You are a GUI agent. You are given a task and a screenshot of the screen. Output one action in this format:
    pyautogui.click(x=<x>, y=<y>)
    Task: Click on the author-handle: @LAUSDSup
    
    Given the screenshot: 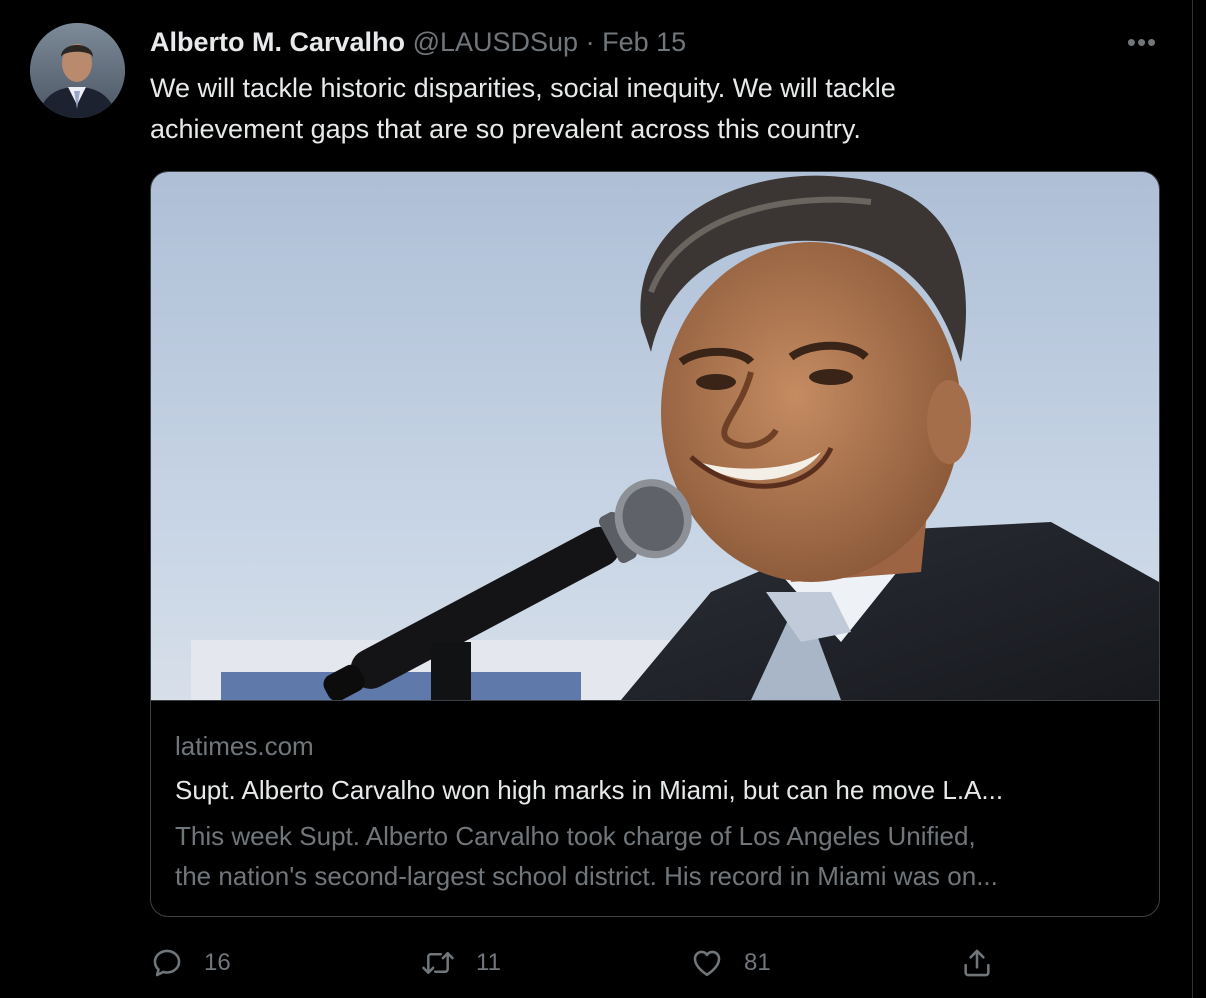 What is the action you would take?
    pyautogui.click(x=495, y=42)
    